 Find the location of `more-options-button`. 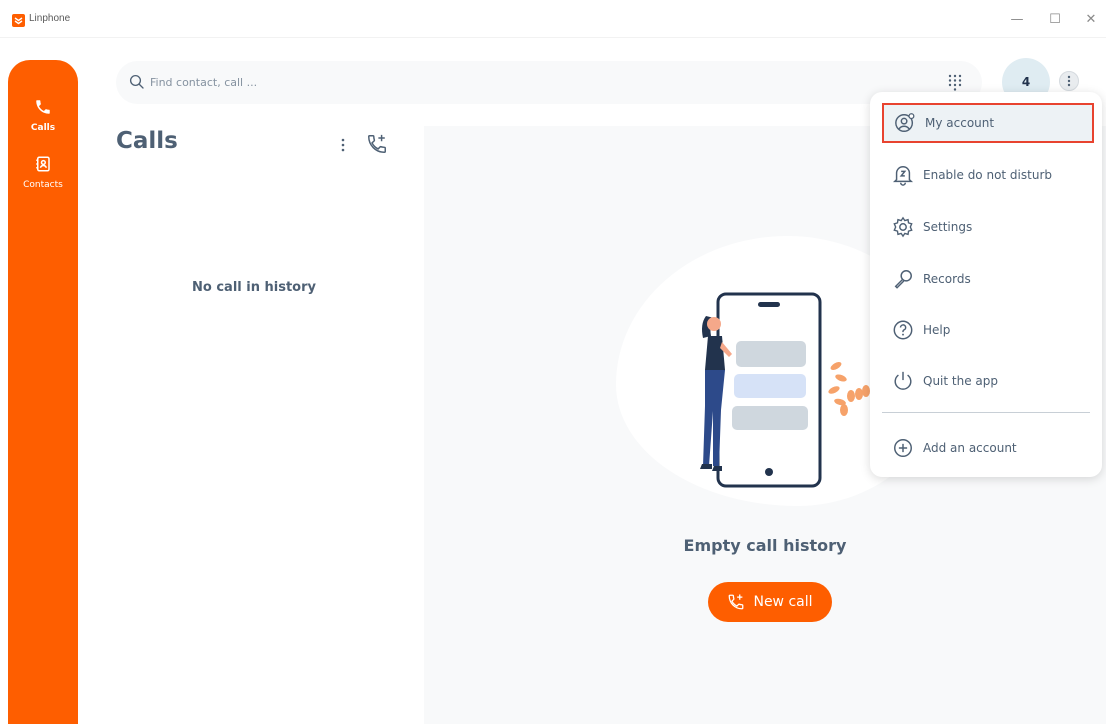

more-options-button is located at coordinates (1069, 81).